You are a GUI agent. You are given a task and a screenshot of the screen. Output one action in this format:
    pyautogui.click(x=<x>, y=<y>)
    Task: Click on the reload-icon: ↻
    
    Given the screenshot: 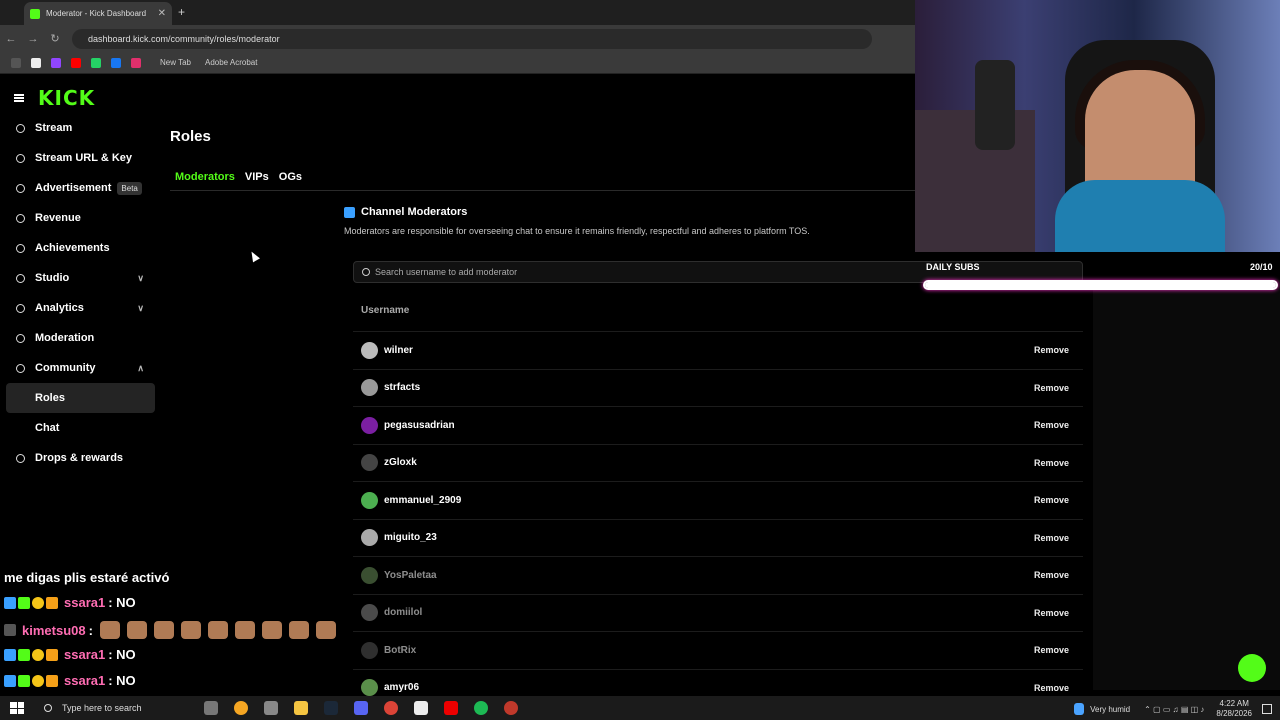 What is the action you would take?
    pyautogui.click(x=55, y=38)
    